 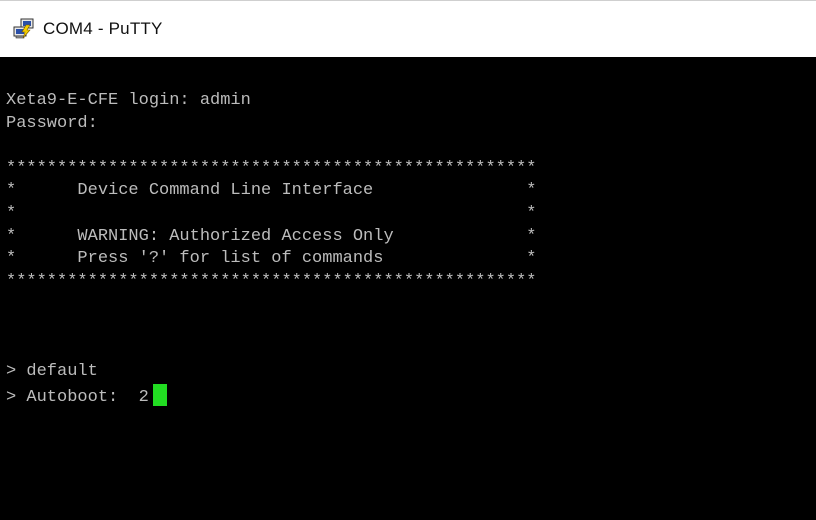 What do you see at coordinates (23, 28) in the screenshot?
I see `putty-icon` at bounding box center [23, 28].